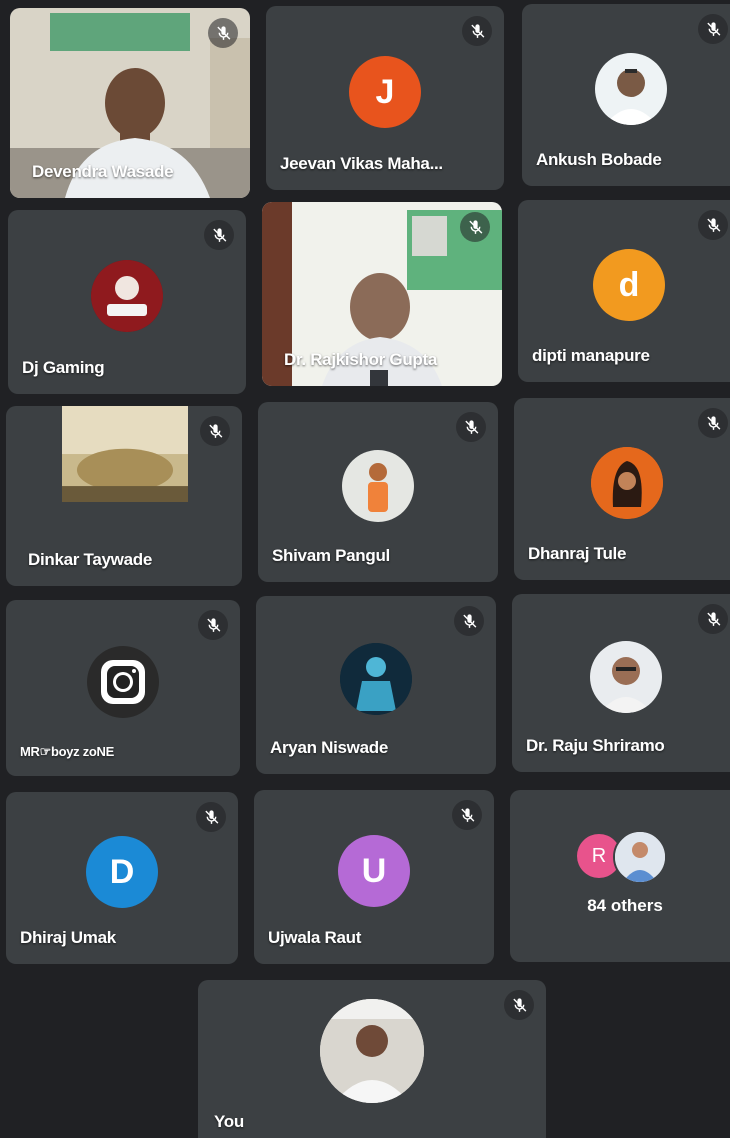 This screenshot has height=1138, width=730. I want to click on self-tile: You, so click(372, 1059).